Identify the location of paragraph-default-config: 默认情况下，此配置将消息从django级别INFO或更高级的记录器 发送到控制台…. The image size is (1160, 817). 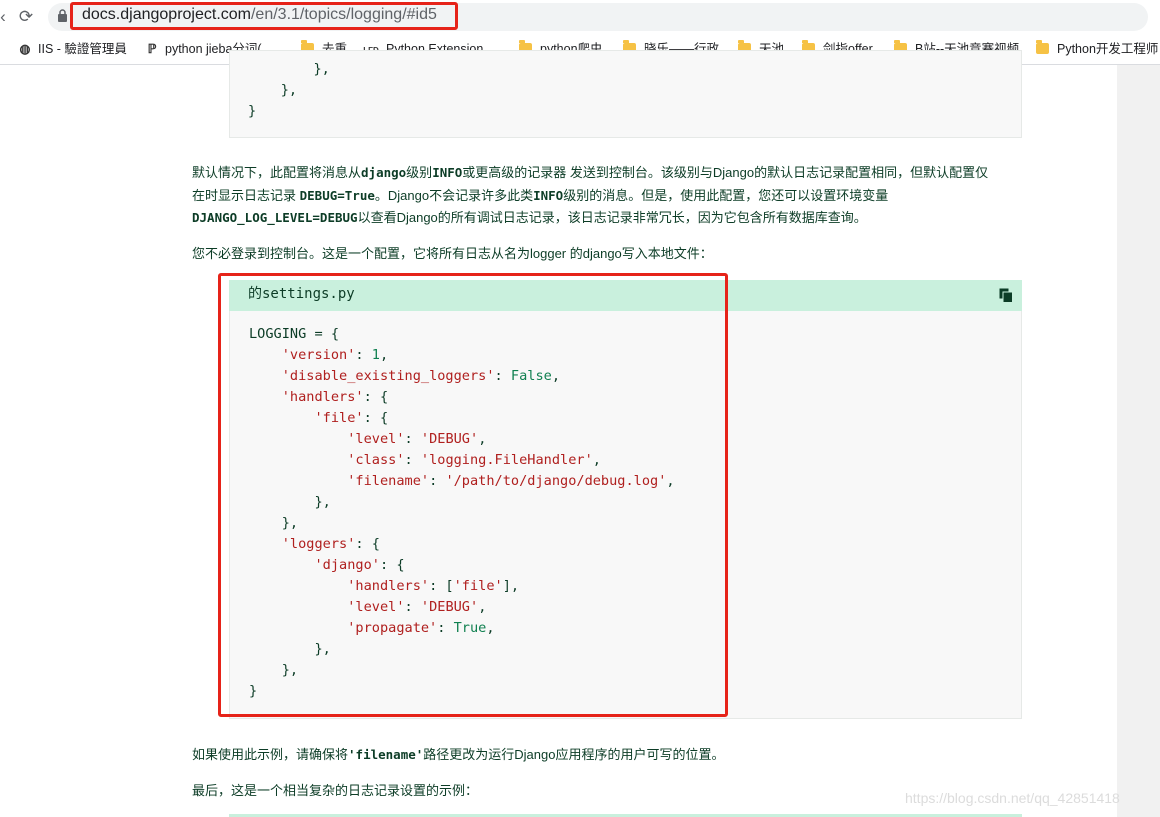
(590, 172).